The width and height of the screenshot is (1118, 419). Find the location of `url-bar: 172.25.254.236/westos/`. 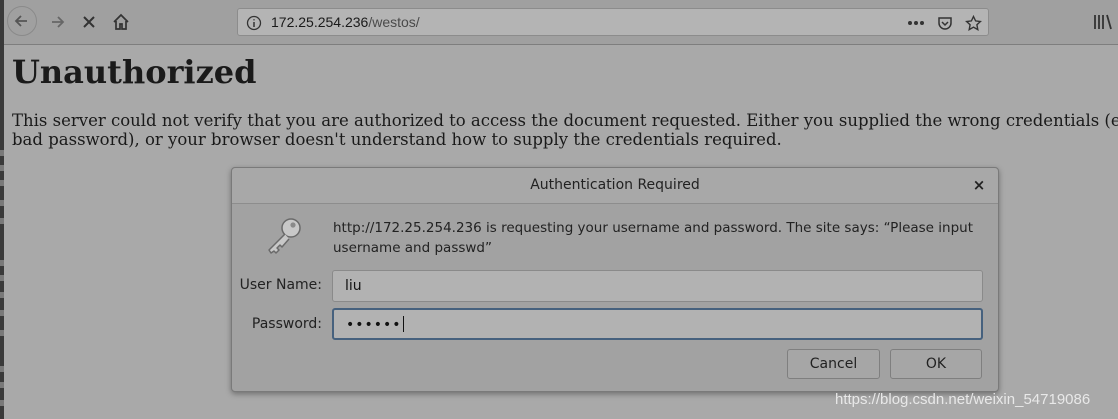

url-bar: 172.25.254.236/westos/ is located at coordinates (613, 22).